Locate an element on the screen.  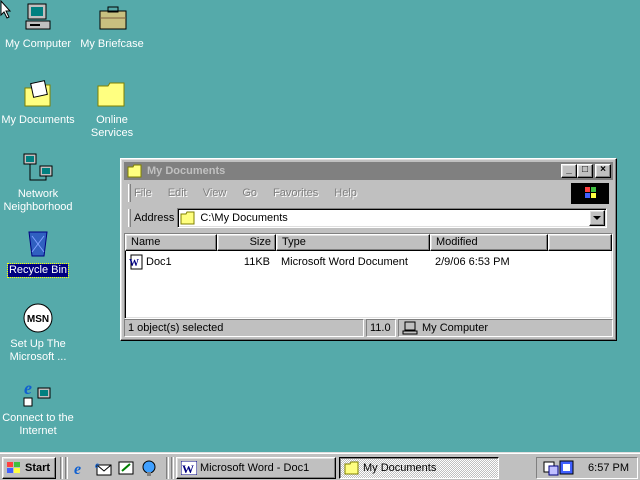
menu-view: View is located at coordinates (215, 193).